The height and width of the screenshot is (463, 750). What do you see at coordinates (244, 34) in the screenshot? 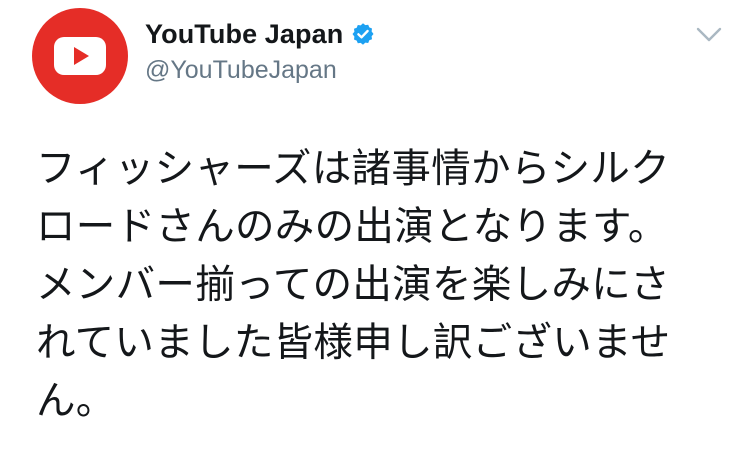
I see `display-name: YouTube Japan` at bounding box center [244, 34].